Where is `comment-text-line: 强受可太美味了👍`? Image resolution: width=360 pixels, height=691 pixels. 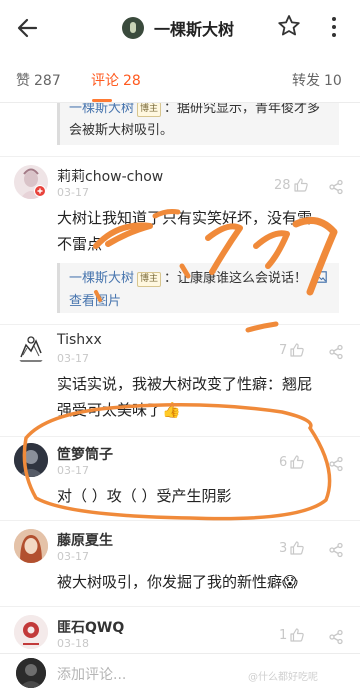 comment-text-line: 强受可太美味了👍 is located at coordinates (119, 410).